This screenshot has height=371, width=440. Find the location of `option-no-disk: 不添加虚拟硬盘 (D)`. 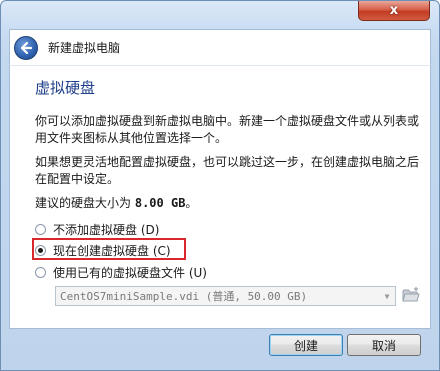

option-no-disk: 不添加虚拟硬盘 (D) is located at coordinates (97, 229).